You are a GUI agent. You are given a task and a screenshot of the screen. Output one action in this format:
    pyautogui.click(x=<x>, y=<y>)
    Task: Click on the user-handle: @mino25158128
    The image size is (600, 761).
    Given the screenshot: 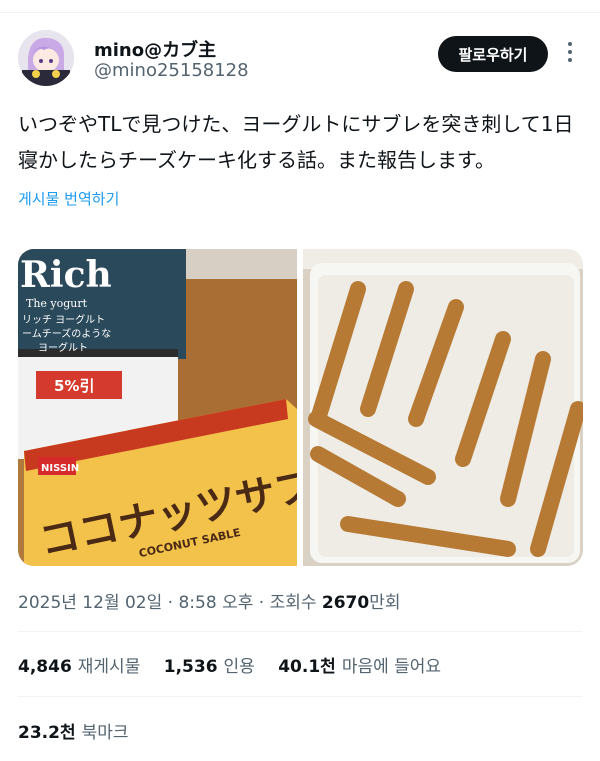 What is the action you would take?
    pyautogui.click(x=171, y=70)
    